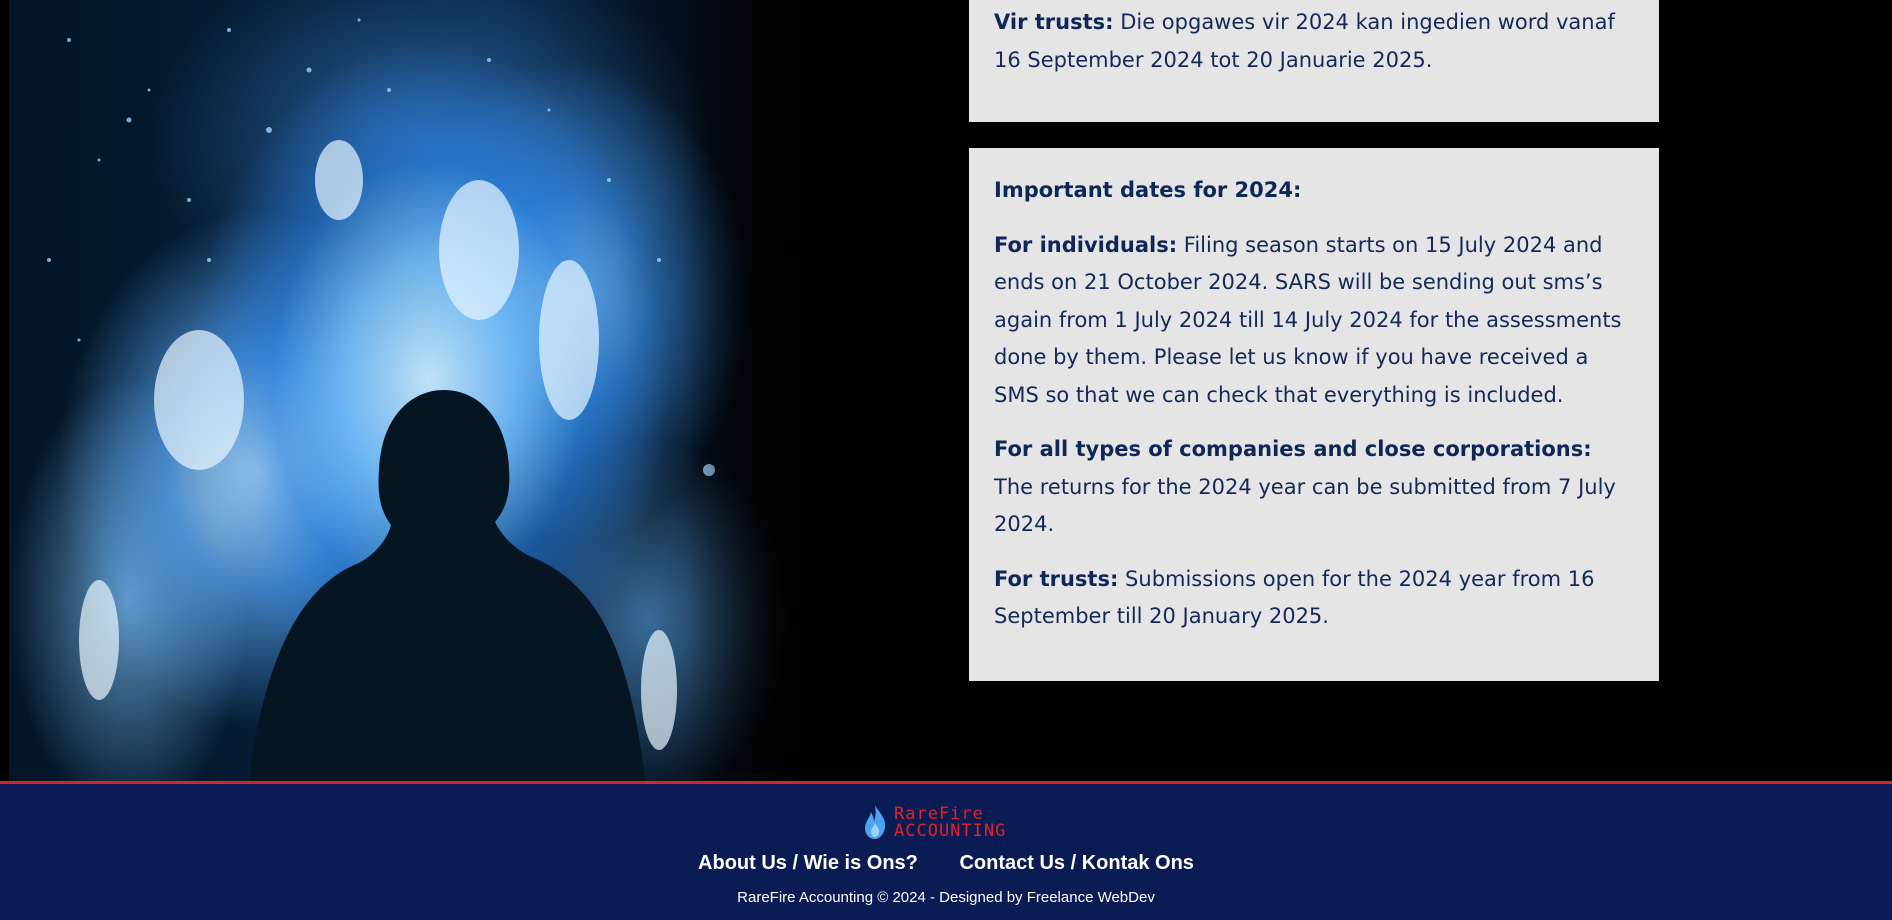 This screenshot has height=920, width=1892. Describe the element at coordinates (875, 822) in the screenshot. I see `flame-icon` at that location.